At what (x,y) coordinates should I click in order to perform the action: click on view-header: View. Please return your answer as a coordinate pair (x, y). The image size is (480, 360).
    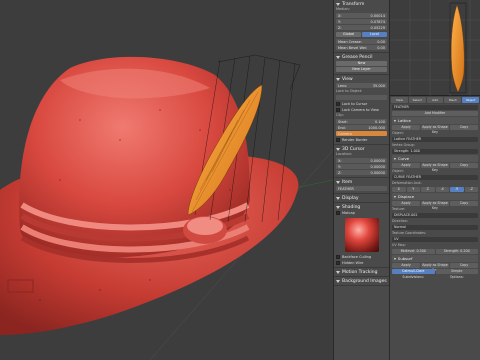
    Looking at the image, I should click on (361, 79).